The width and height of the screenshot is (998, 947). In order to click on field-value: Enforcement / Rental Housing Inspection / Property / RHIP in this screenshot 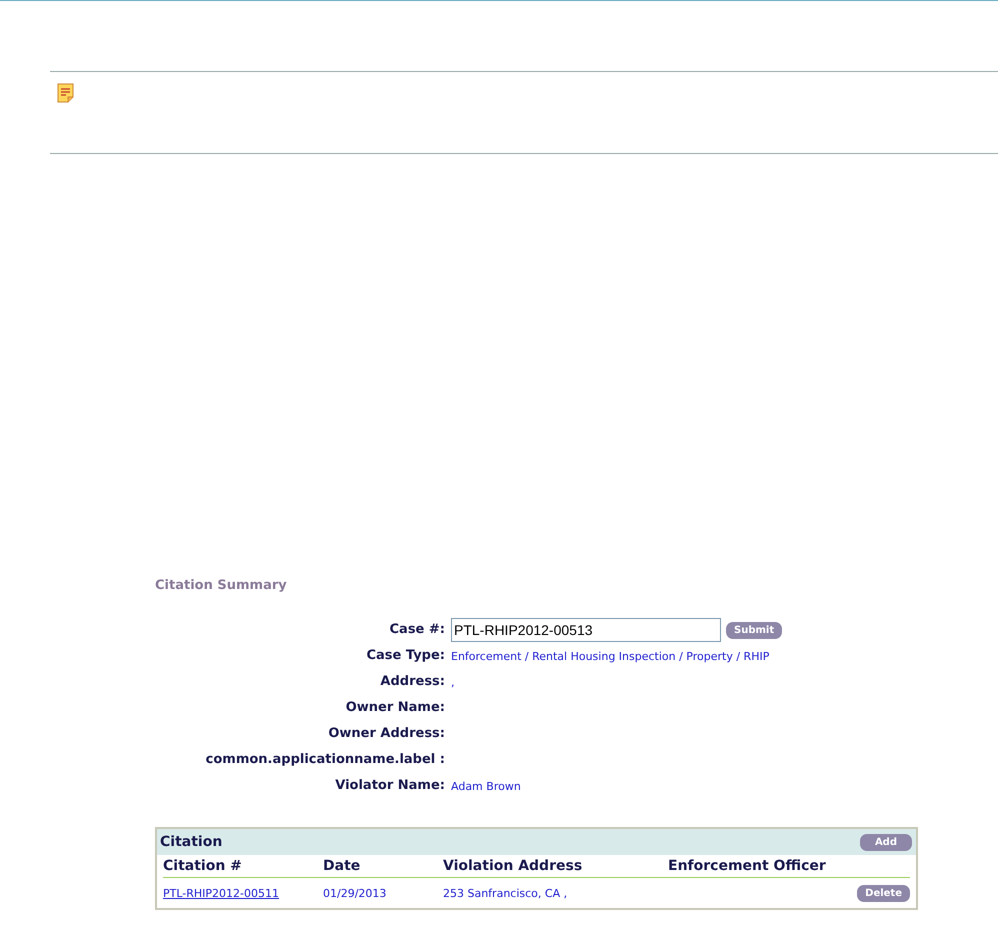, I will do `click(610, 656)`.